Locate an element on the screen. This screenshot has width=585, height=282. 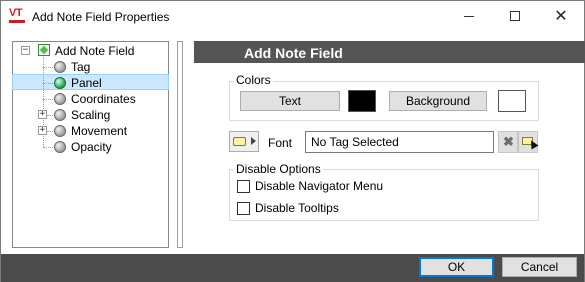
tree-item-movement: + Movement is located at coordinates (101, 131).